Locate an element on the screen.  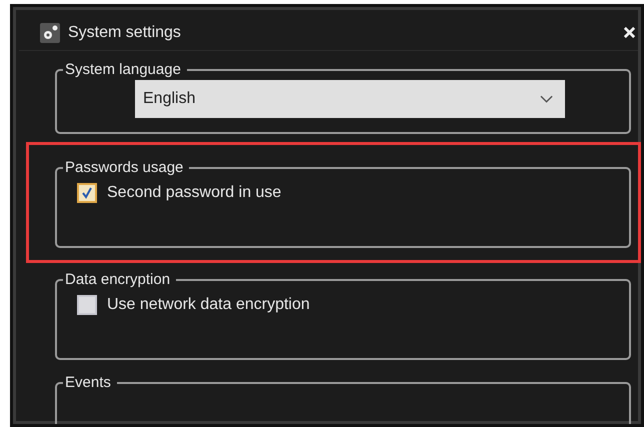
gear-icon is located at coordinates (50, 32).